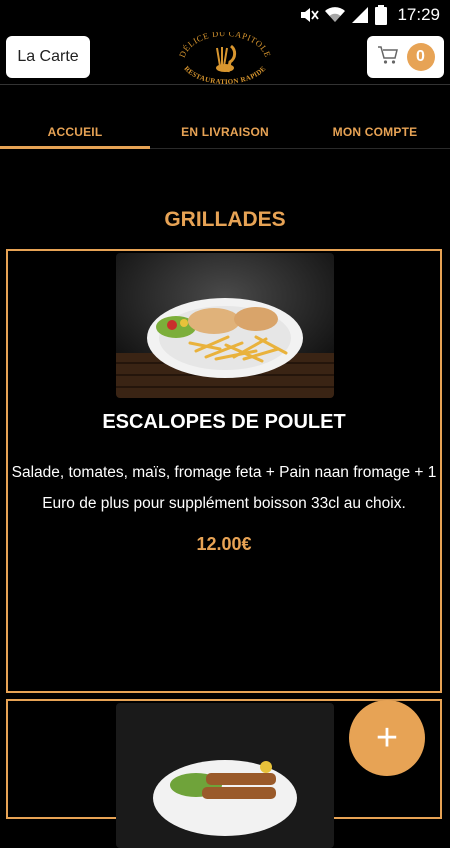 This screenshot has width=450, height=848. I want to click on status-bar: 17:29, so click(225, 15).